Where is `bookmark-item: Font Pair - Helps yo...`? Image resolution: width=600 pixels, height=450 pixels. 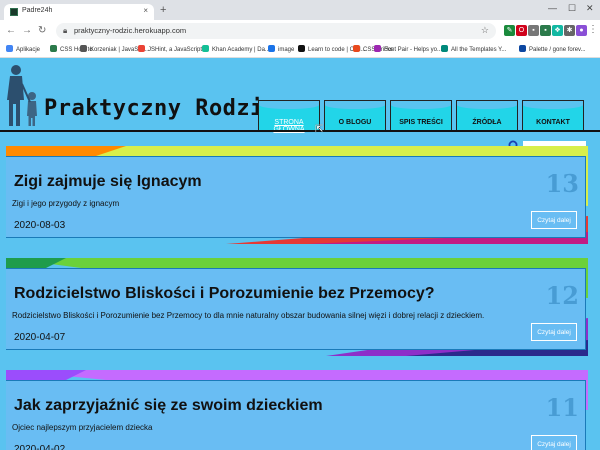 bookmark-item: Font Pair - Helps yo... is located at coordinates (408, 49).